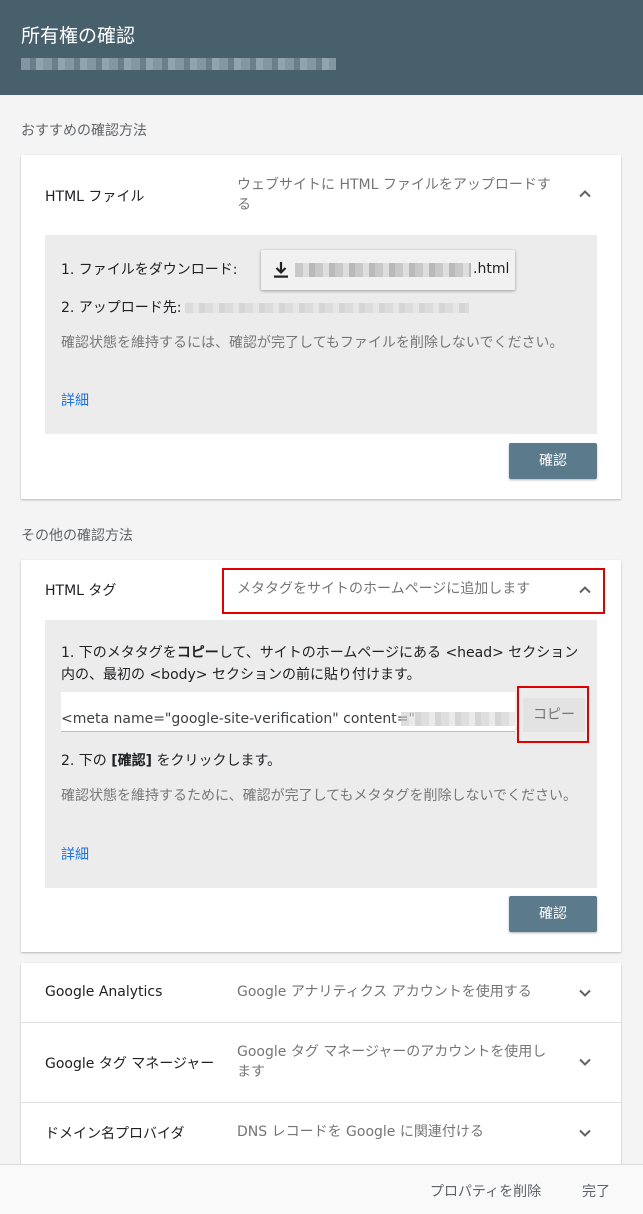 This screenshot has width=643, height=1214. What do you see at coordinates (327, 308) in the screenshot?
I see `redacted-upload-url` at bounding box center [327, 308].